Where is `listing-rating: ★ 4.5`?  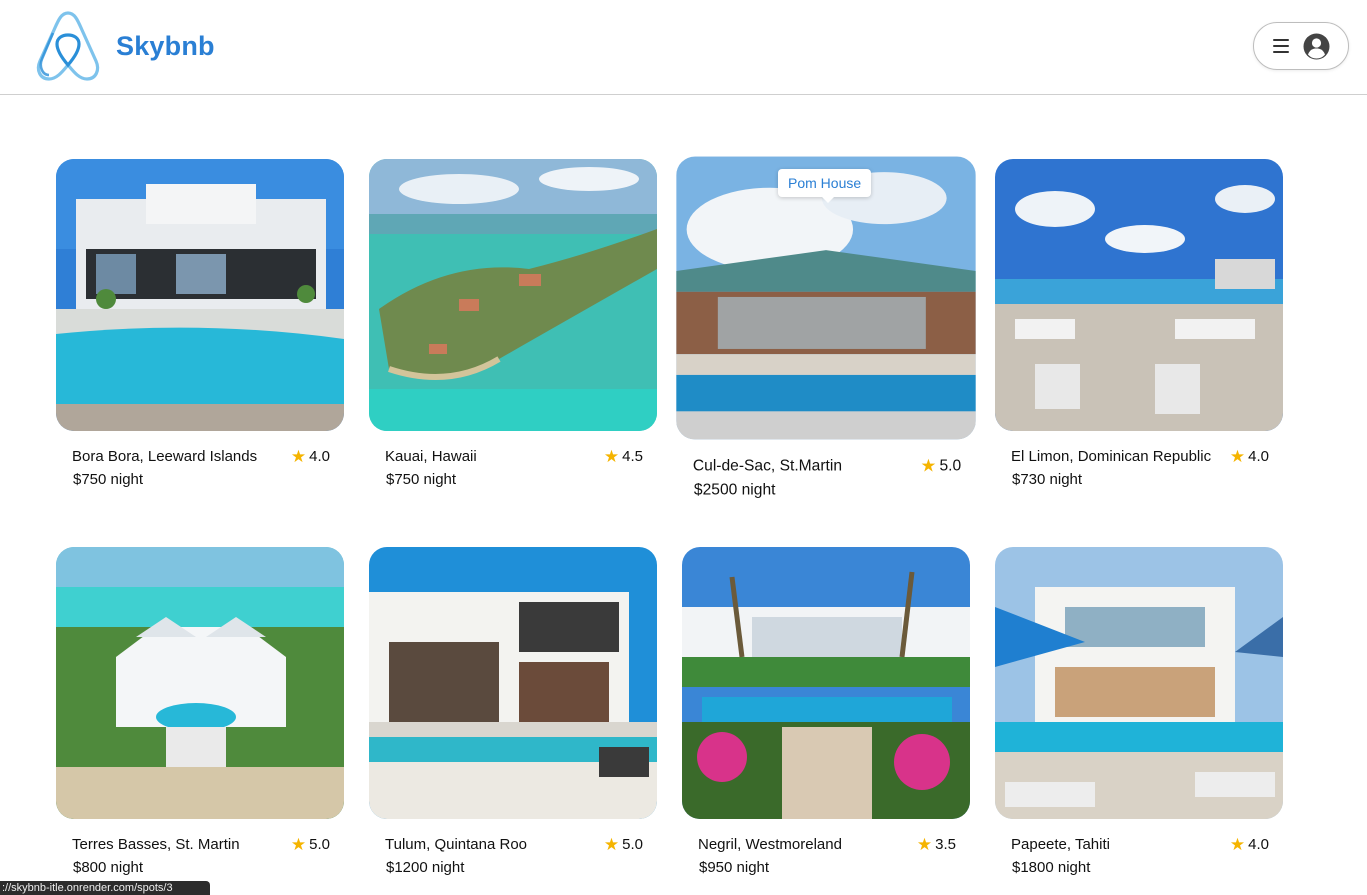
listing-rating: ★ 4.5 is located at coordinates (623, 456).